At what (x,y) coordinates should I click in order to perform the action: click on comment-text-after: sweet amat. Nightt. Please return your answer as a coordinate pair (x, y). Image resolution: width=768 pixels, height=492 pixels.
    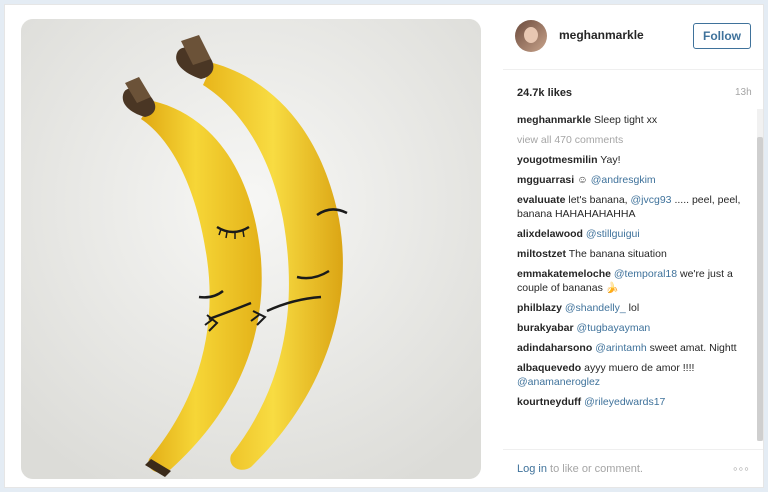
    Looking at the image, I should click on (691, 348).